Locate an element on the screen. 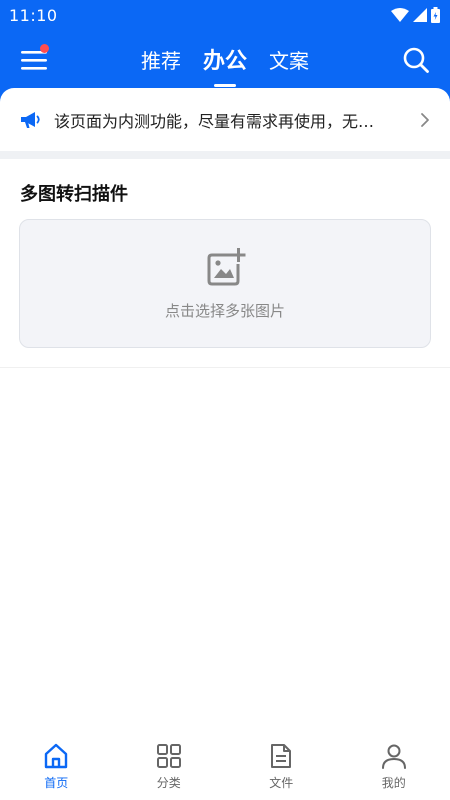 The image size is (450, 800). nav-files: 文件 is located at coordinates (281, 766).